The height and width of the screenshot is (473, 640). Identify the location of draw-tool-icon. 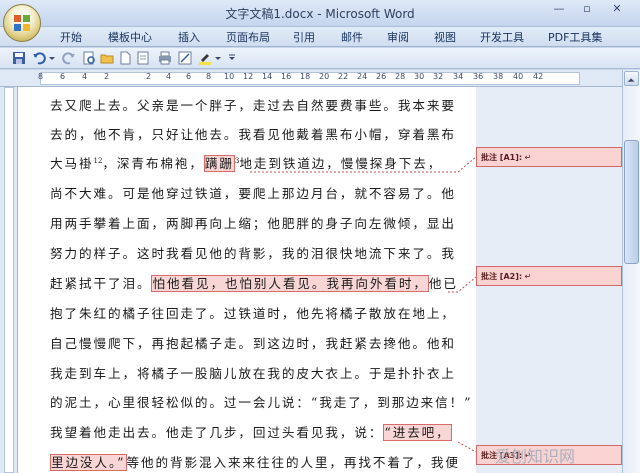
(185, 58).